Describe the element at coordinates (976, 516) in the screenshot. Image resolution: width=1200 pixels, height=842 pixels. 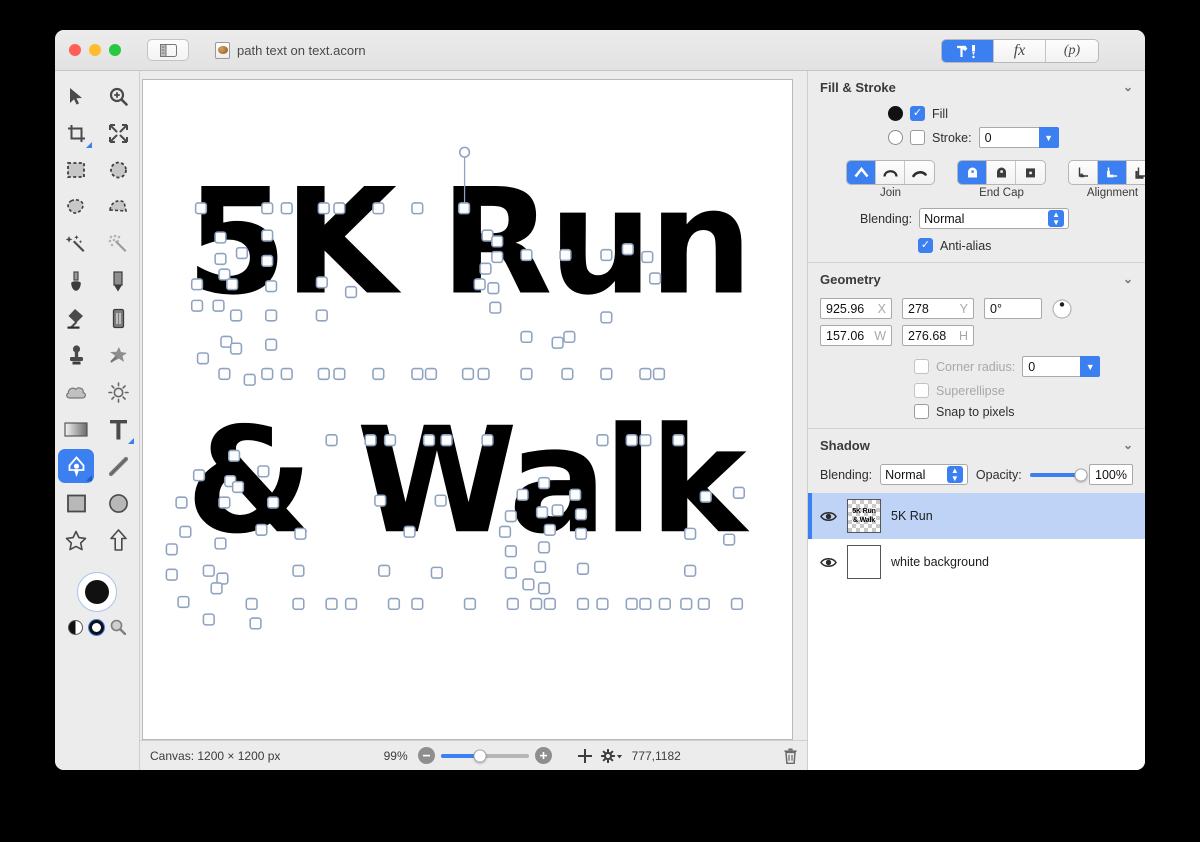
I see `layer-row-5k-run: 5K Run & Walk 5K Run` at that location.